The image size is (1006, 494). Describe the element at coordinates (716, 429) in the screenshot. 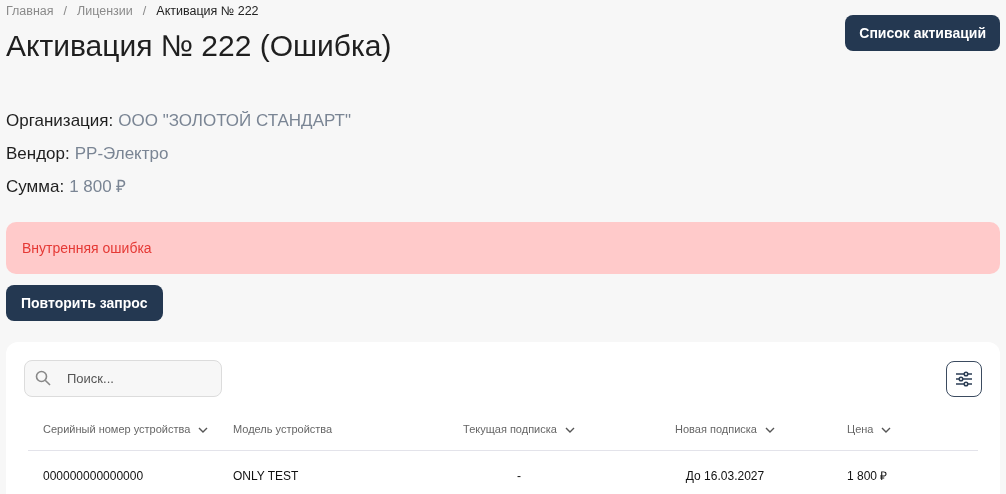

I see `column-header: Новая подписка` at that location.